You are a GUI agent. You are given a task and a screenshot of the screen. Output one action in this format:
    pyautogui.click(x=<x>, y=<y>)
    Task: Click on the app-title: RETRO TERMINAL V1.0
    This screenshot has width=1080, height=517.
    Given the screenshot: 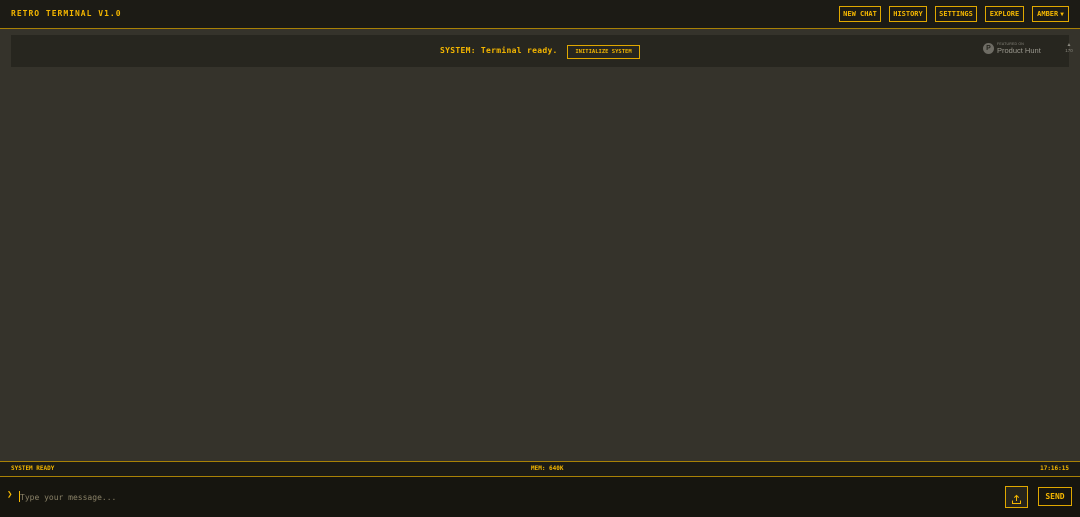 What is the action you would take?
    pyautogui.click(x=66, y=13)
    